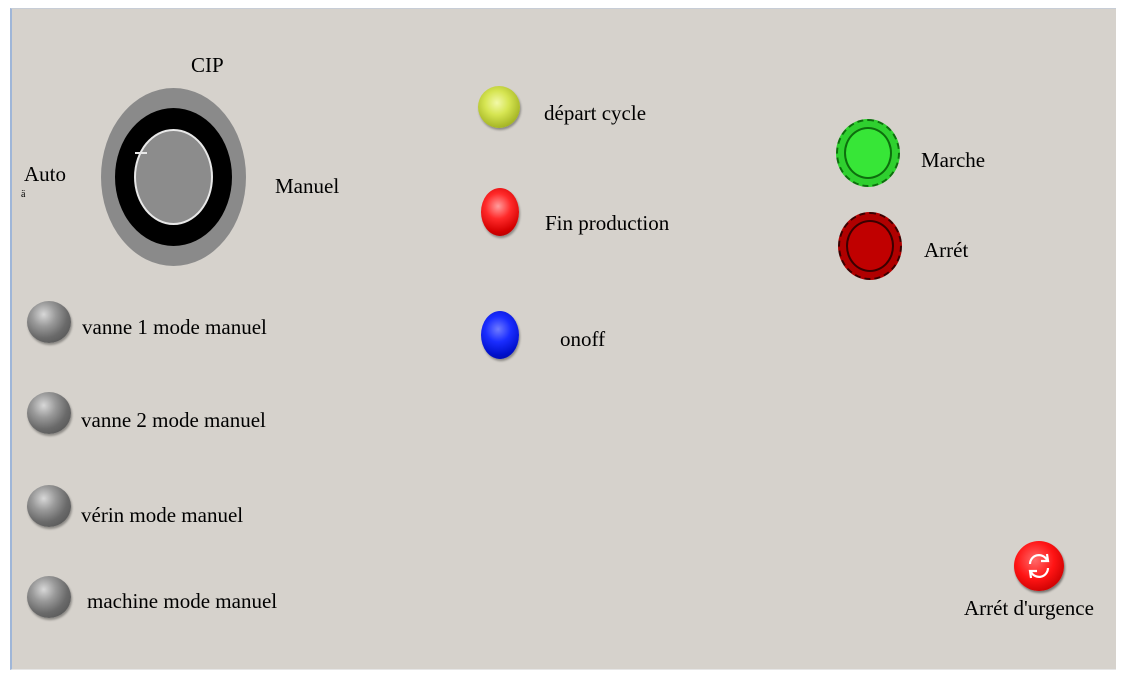 The width and height of the screenshot is (1122, 673). I want to click on selector-auto-mark: ä, so click(23, 194).